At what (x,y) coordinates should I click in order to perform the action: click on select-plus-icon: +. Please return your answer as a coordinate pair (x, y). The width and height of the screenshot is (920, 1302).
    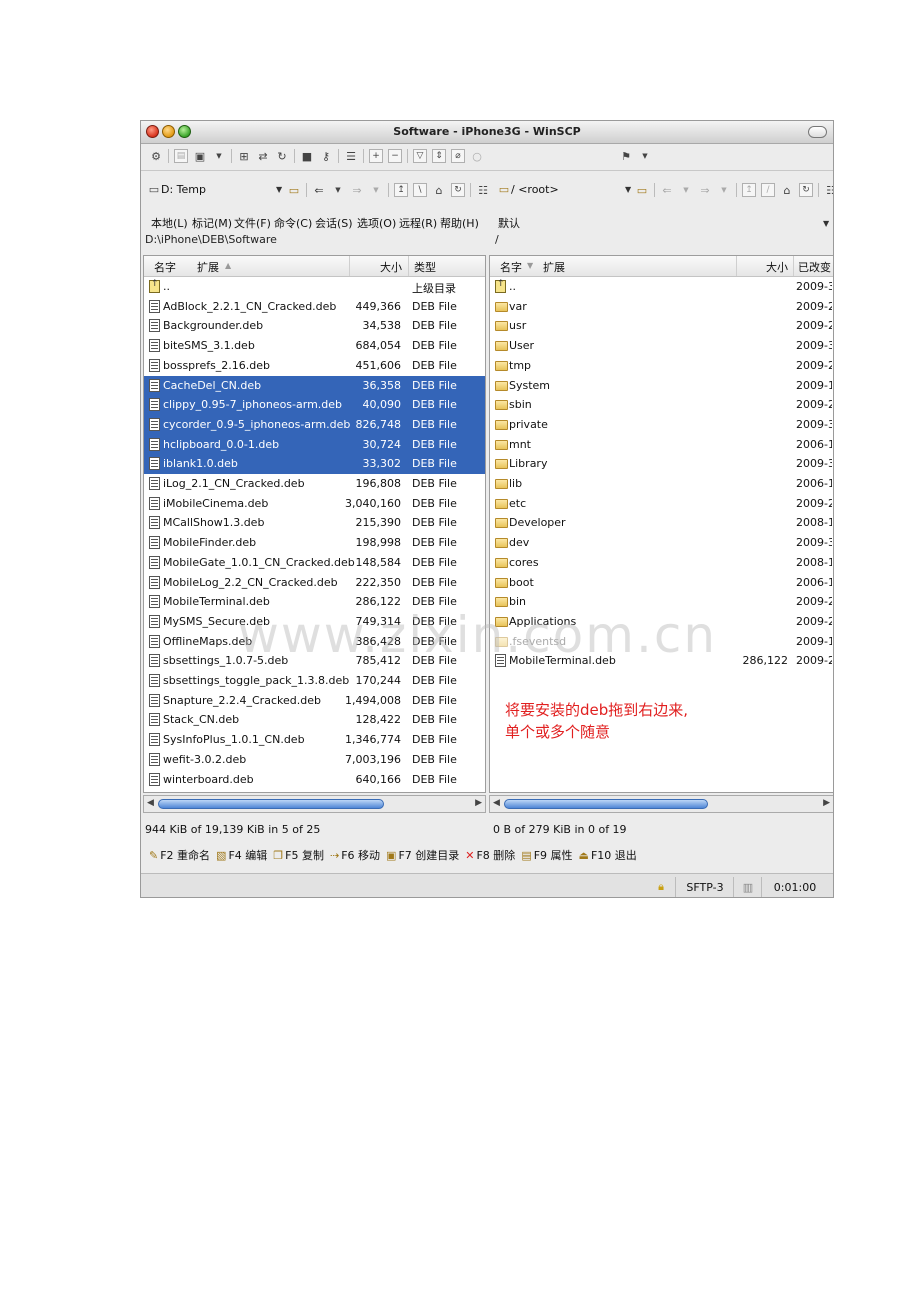
    Looking at the image, I should click on (376, 156).